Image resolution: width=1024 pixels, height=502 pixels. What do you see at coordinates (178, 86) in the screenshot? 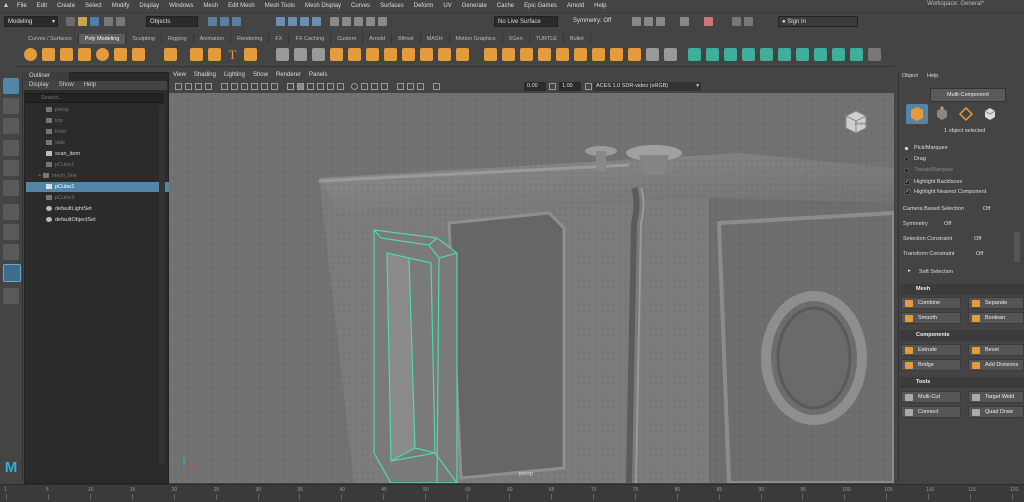
I see `select-camera-icon` at bounding box center [178, 86].